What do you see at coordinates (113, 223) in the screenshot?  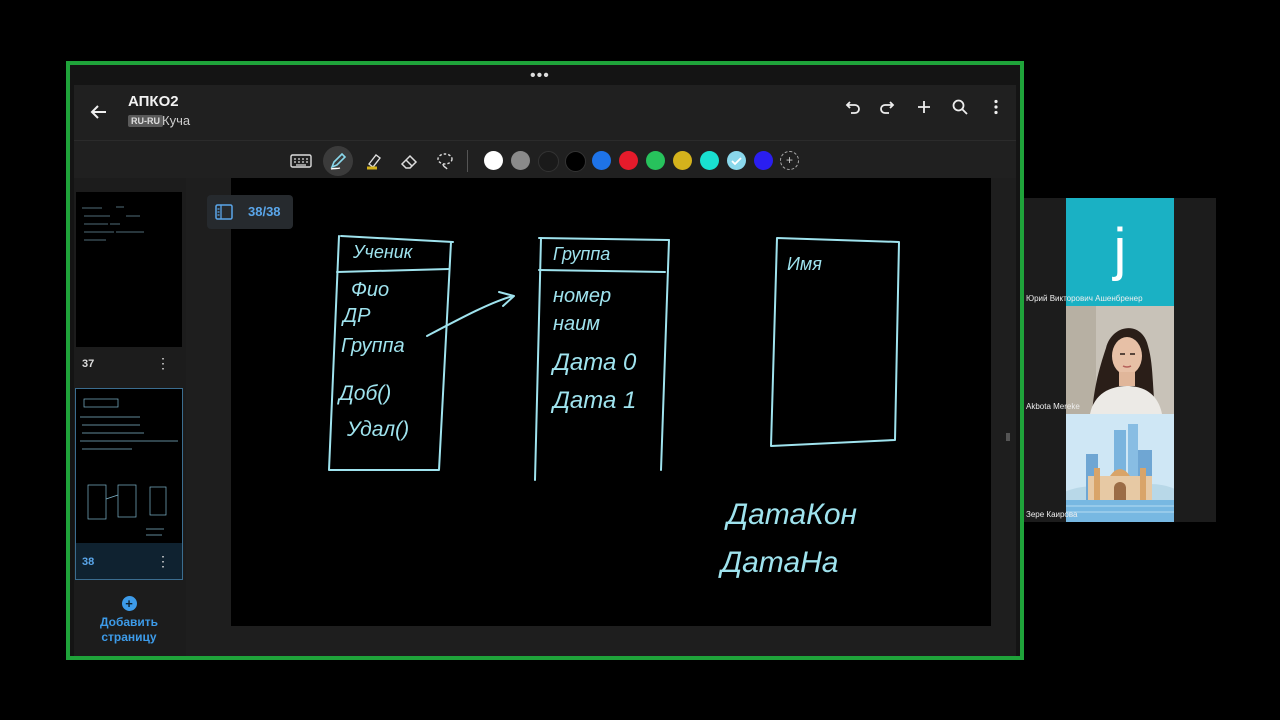 I see `page-37-preview` at bounding box center [113, 223].